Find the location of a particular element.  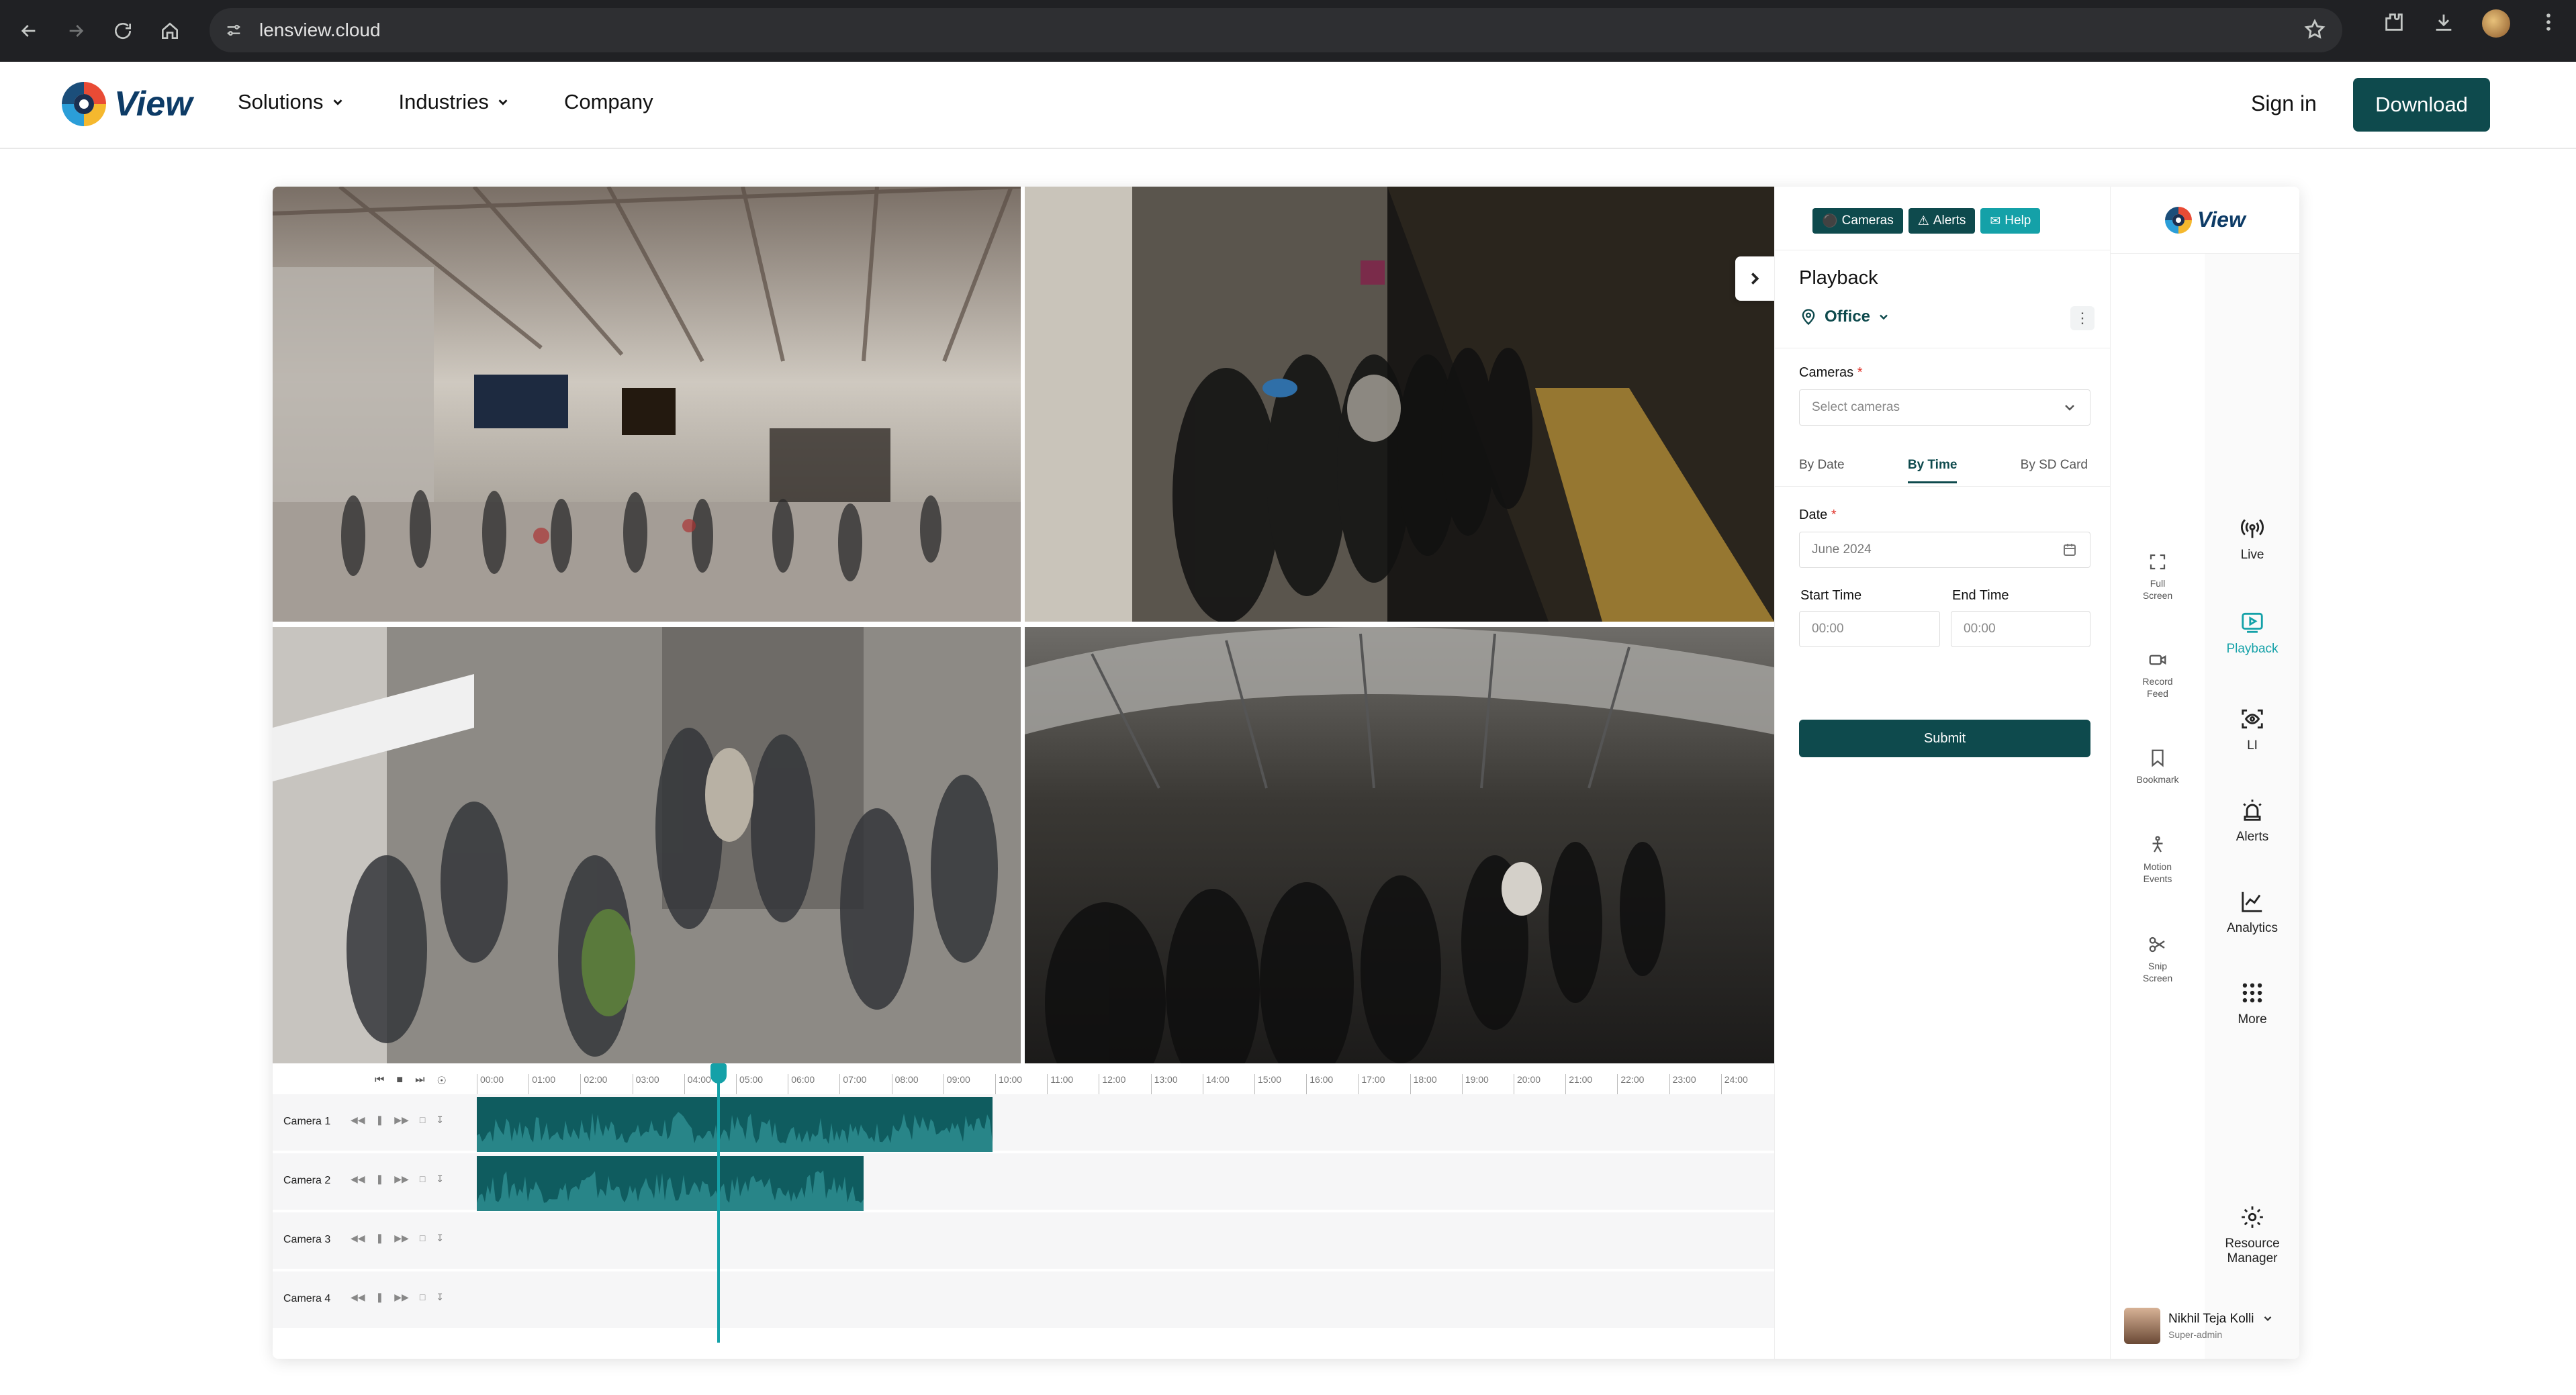

time-tick: 06:00 is located at coordinates (801, 1084).